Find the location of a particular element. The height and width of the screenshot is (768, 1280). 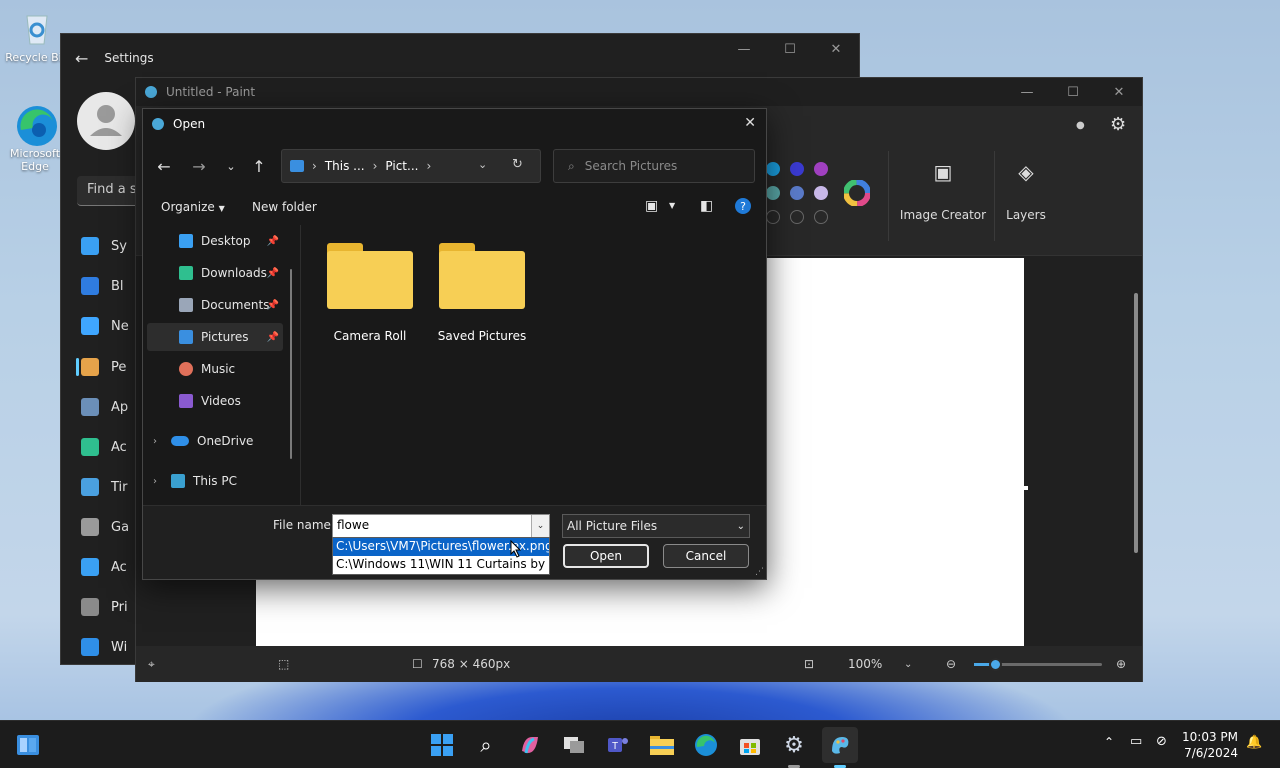

notification-bell-icon: 🔔 is located at coordinates (1254, 742).